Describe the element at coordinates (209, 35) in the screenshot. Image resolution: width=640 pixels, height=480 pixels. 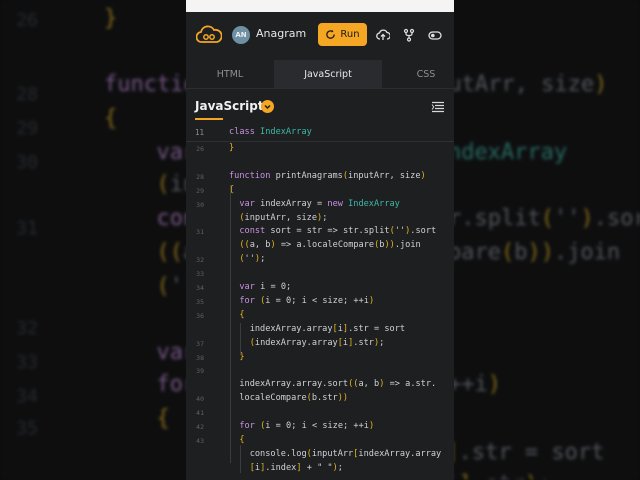
I see `codepen-cloud-logo-icon` at that location.